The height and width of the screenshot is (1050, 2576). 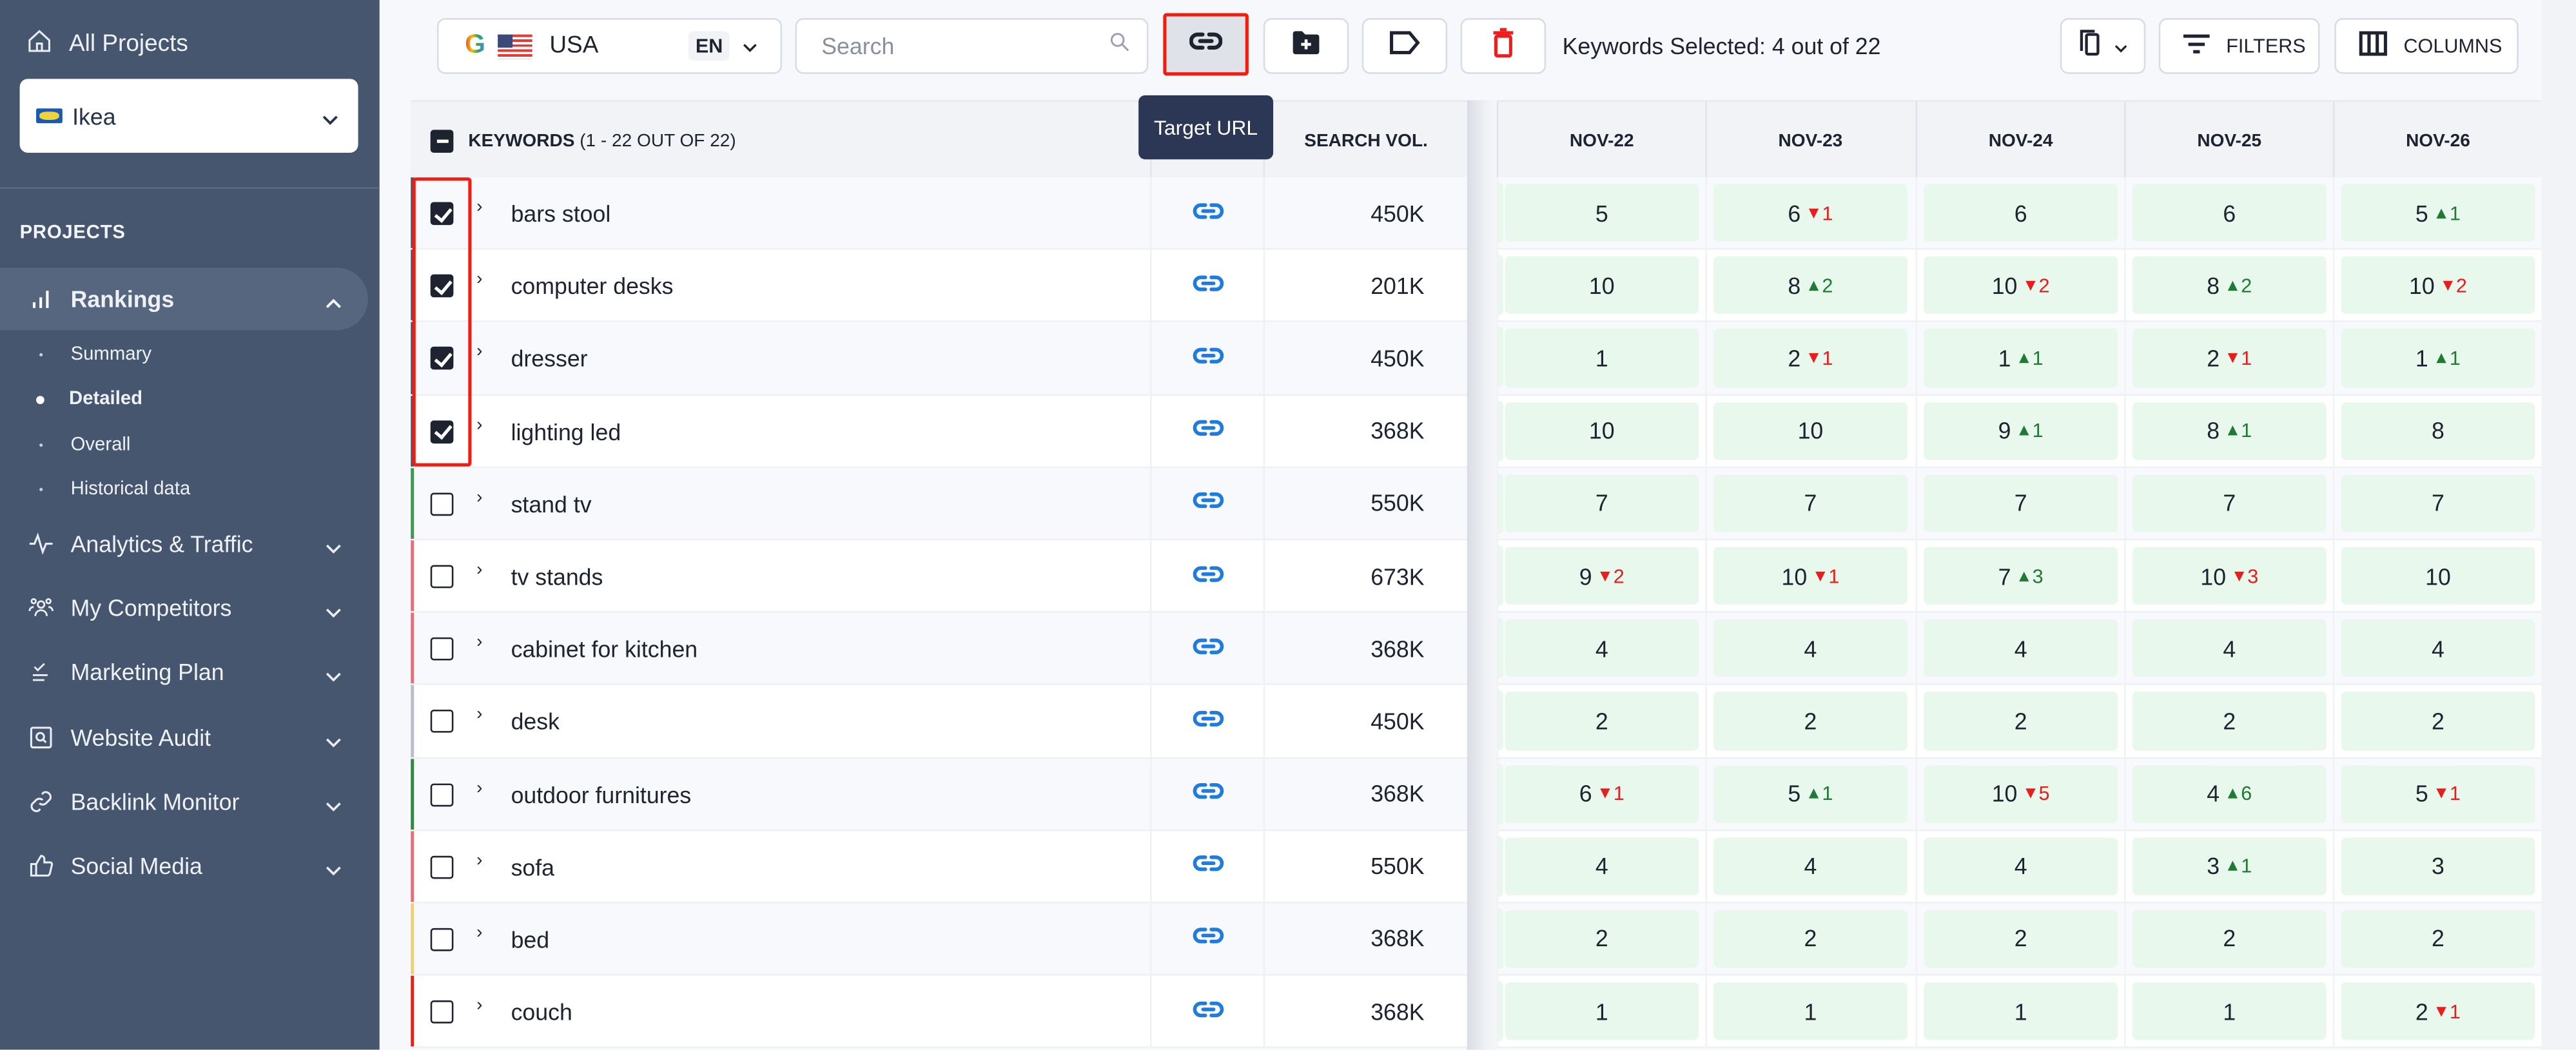 I want to click on rank-cell: 91, so click(x=2020, y=431).